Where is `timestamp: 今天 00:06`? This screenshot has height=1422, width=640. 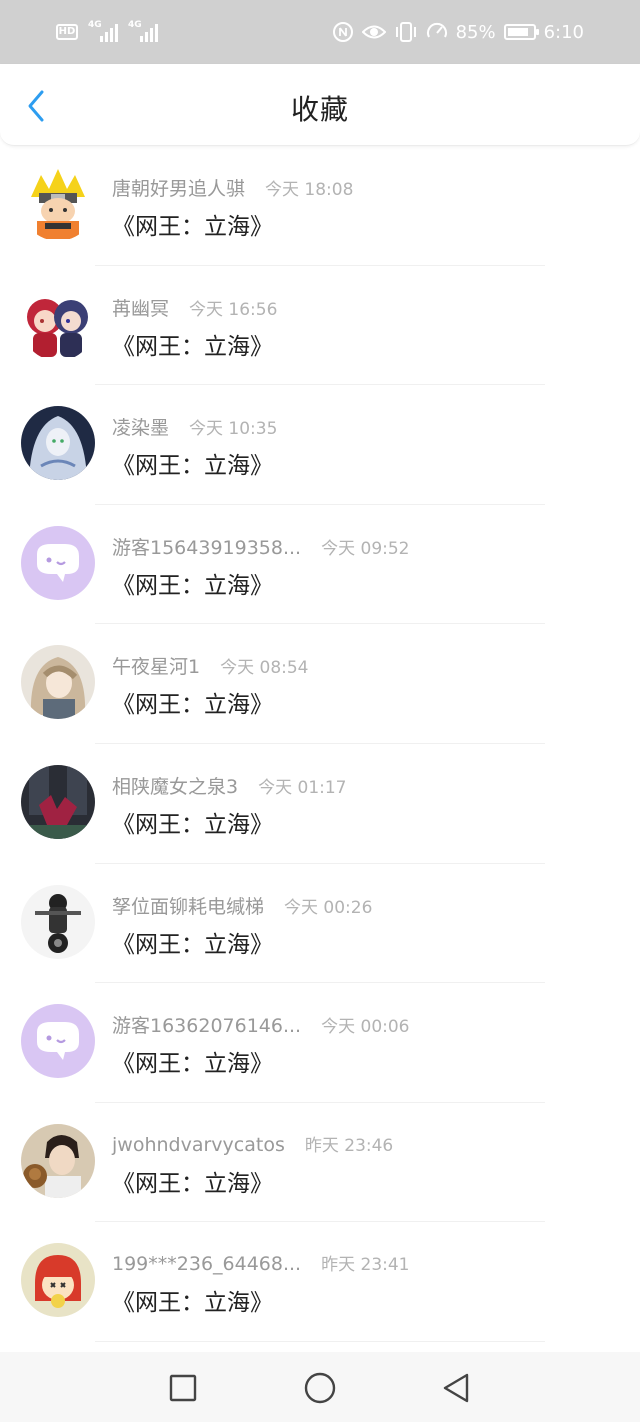 timestamp: 今天 00:06 is located at coordinates (365, 1027).